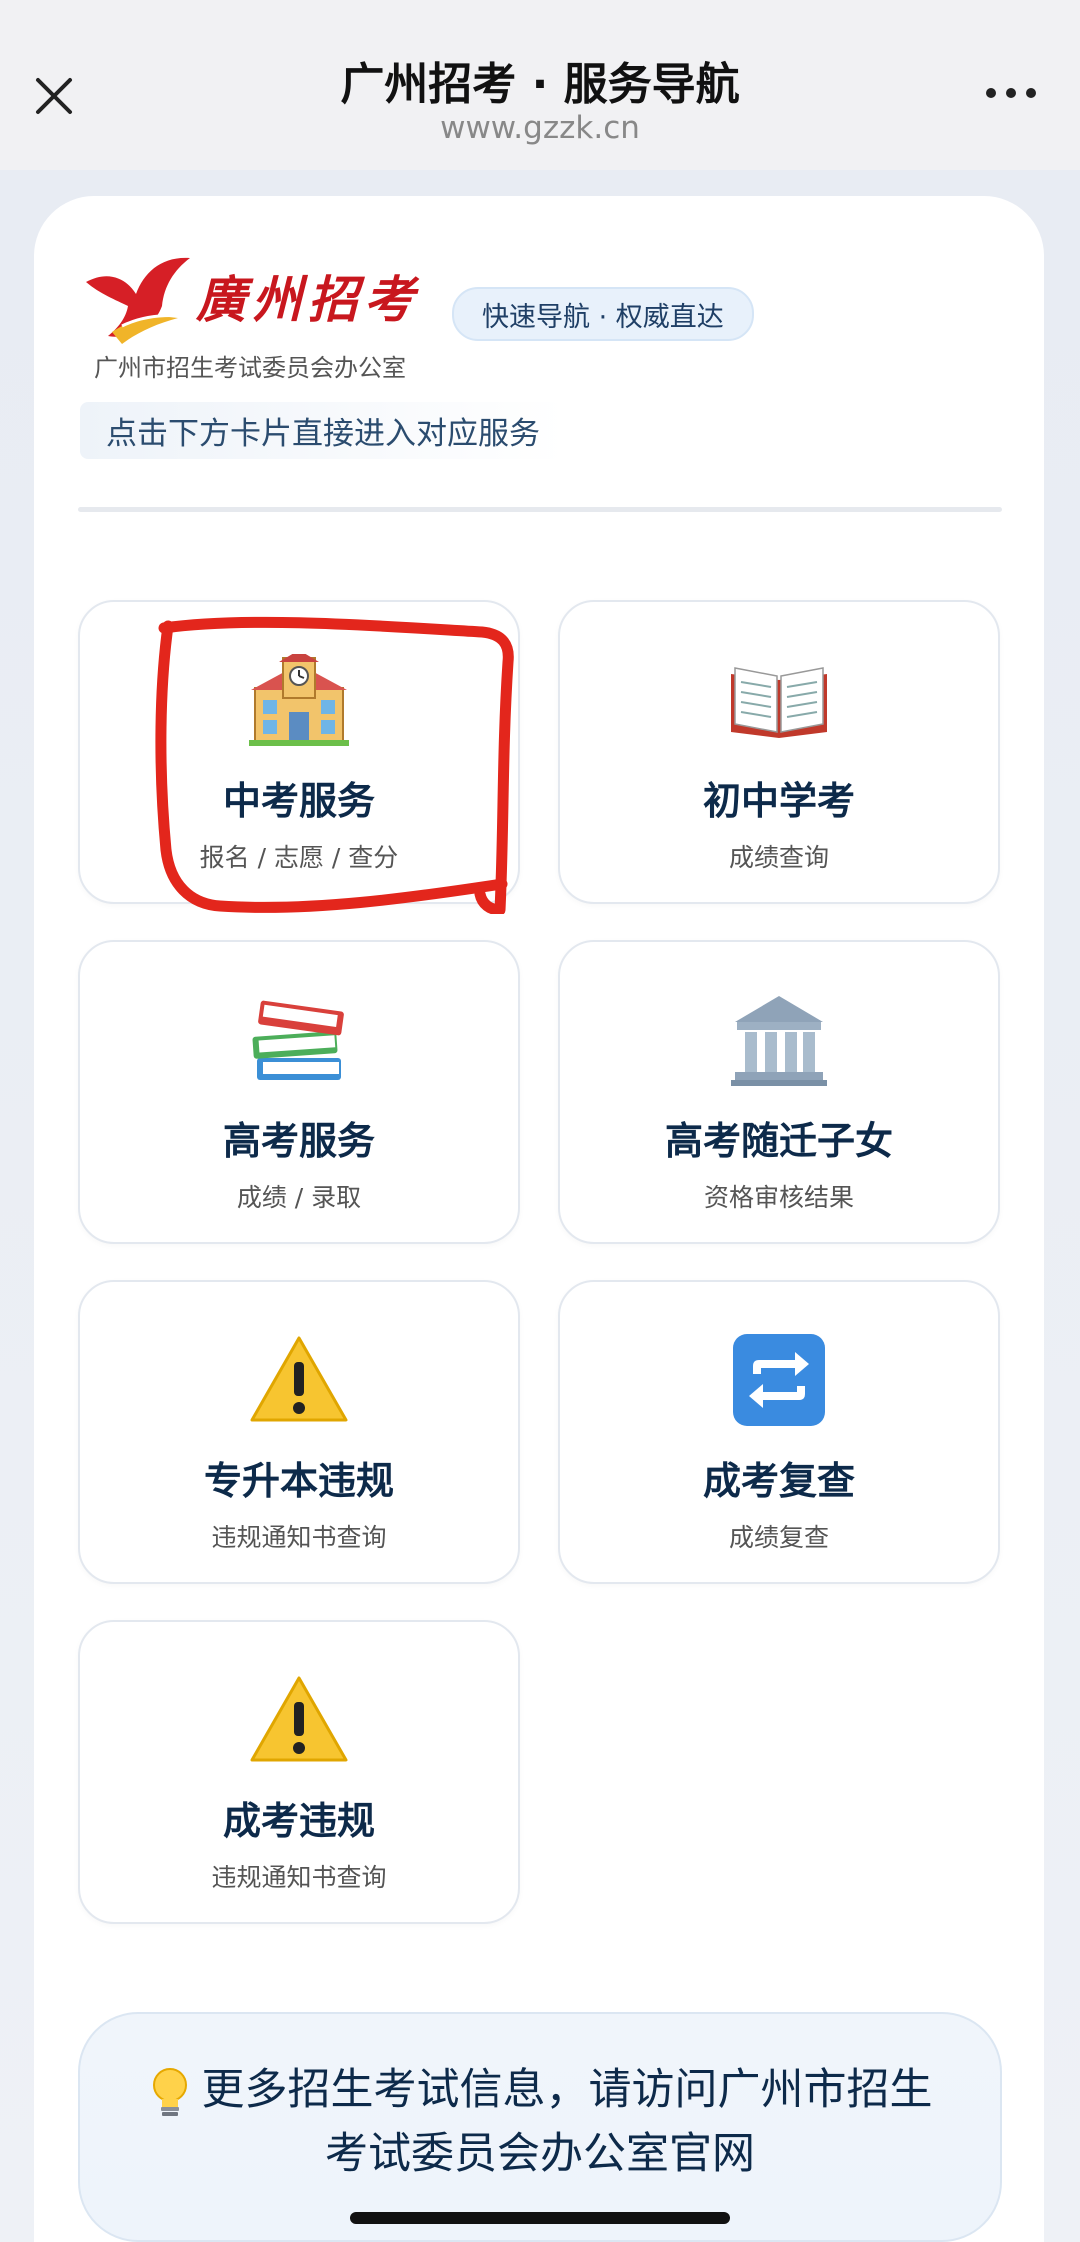 The image size is (1080, 2242). Describe the element at coordinates (250, 368) in the screenshot. I see `brand-org: 广州市招生考试委员会办公室` at that location.